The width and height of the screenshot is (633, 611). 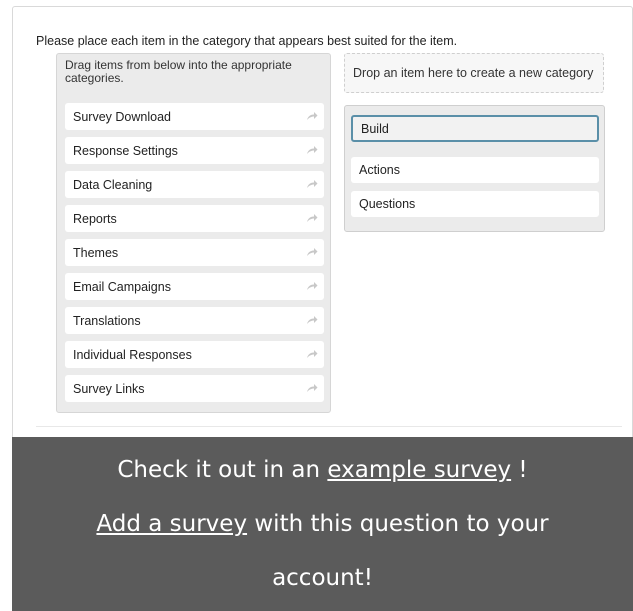 I want to click on item-label: Survey Links, so click(x=109, y=388).